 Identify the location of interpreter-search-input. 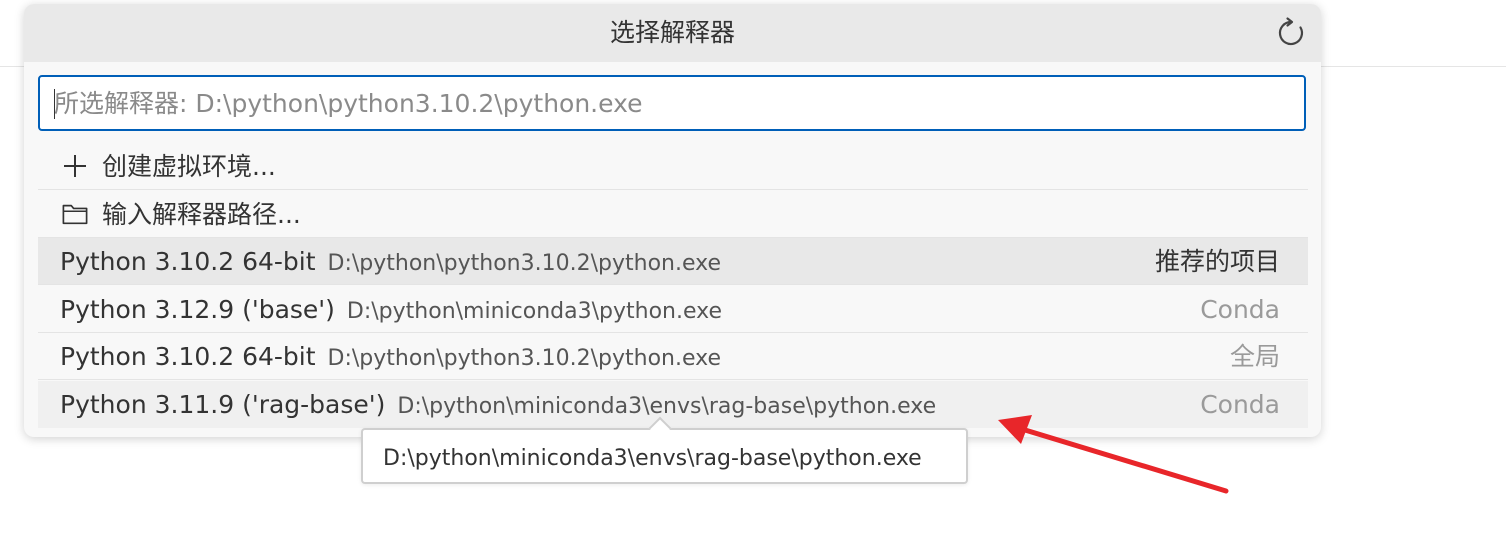
(672, 103).